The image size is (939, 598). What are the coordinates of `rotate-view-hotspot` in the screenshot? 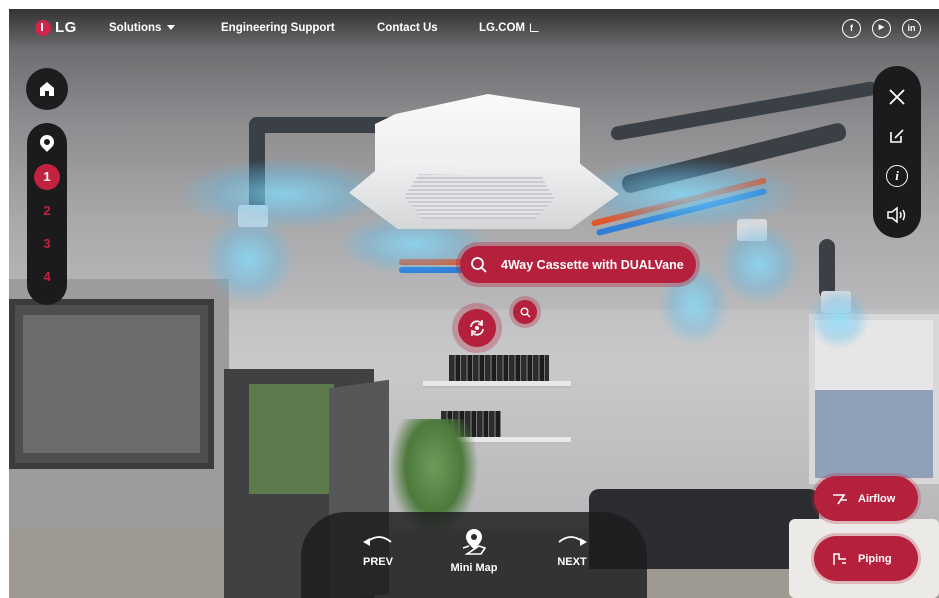 It's located at (477, 328).